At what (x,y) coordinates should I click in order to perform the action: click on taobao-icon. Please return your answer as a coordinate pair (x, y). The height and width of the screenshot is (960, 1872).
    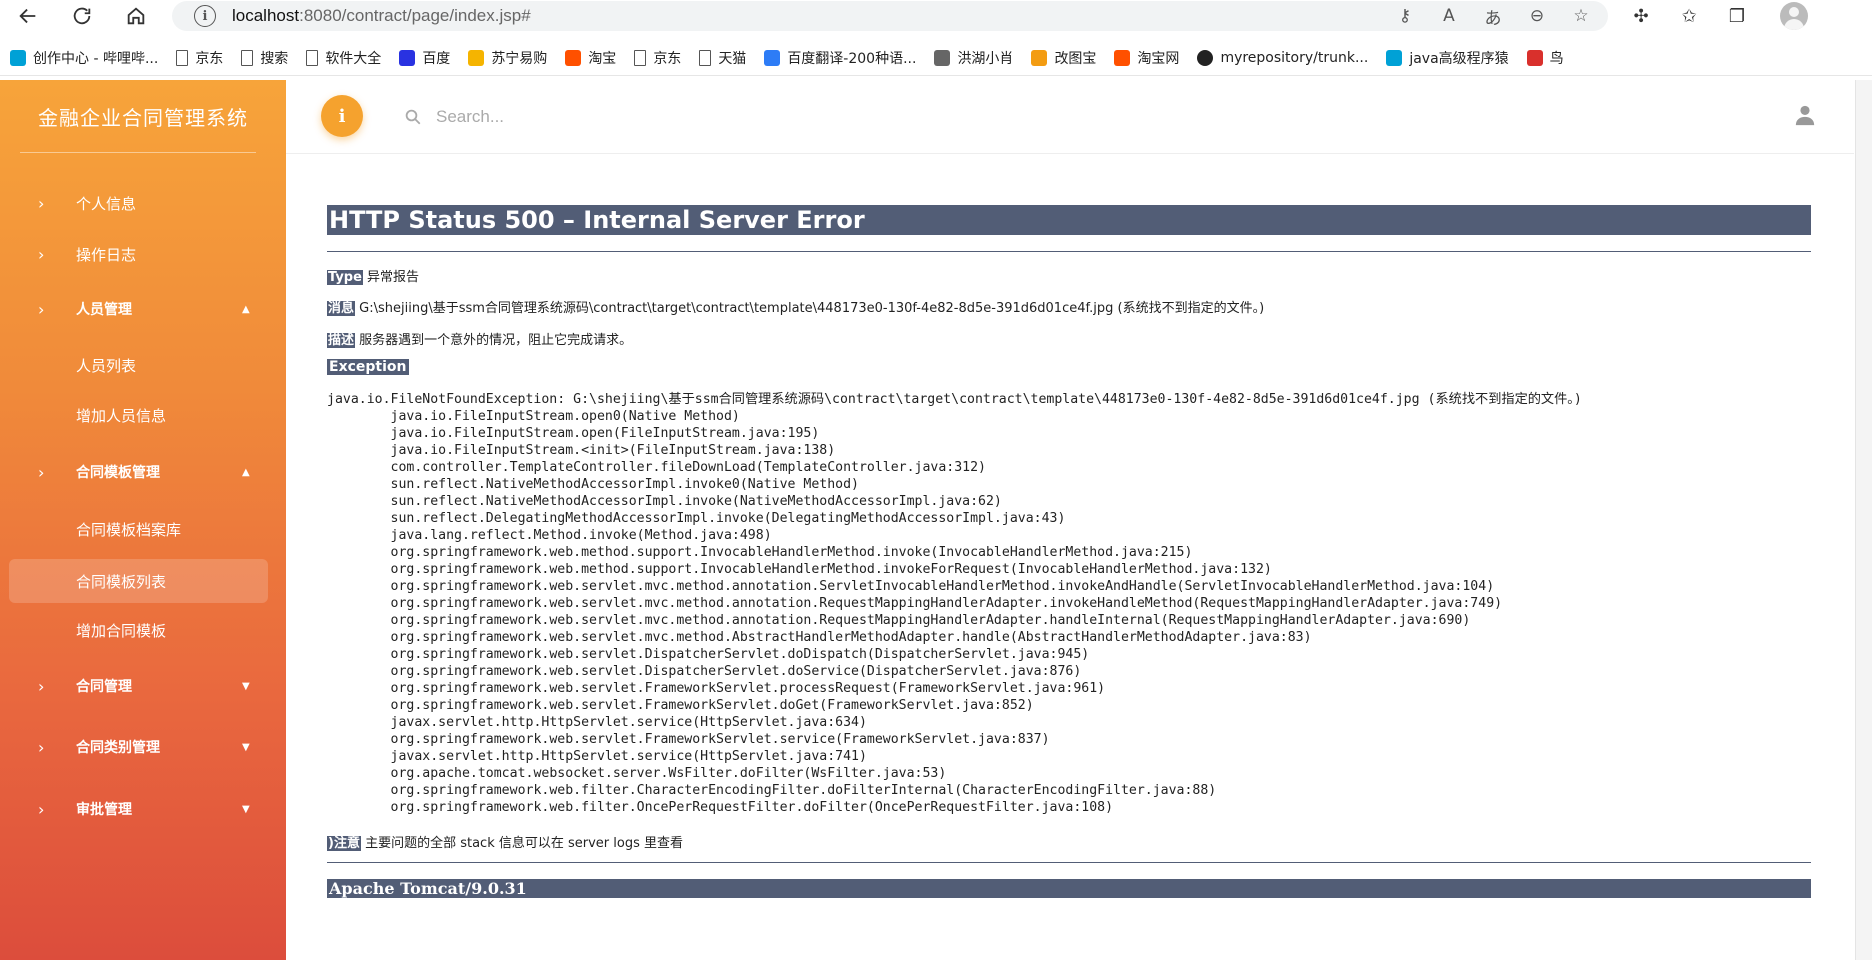
    Looking at the image, I should click on (1122, 57).